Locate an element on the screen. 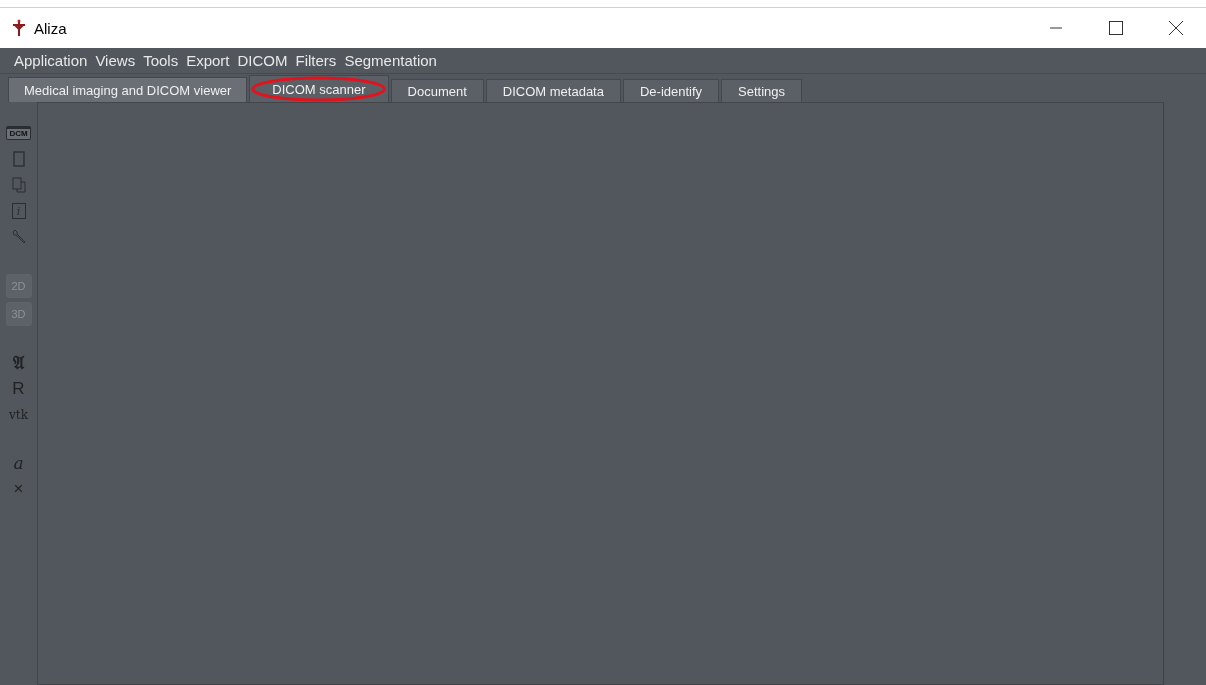 The image size is (1206, 685). menu-item: Views is located at coordinates (115, 60).